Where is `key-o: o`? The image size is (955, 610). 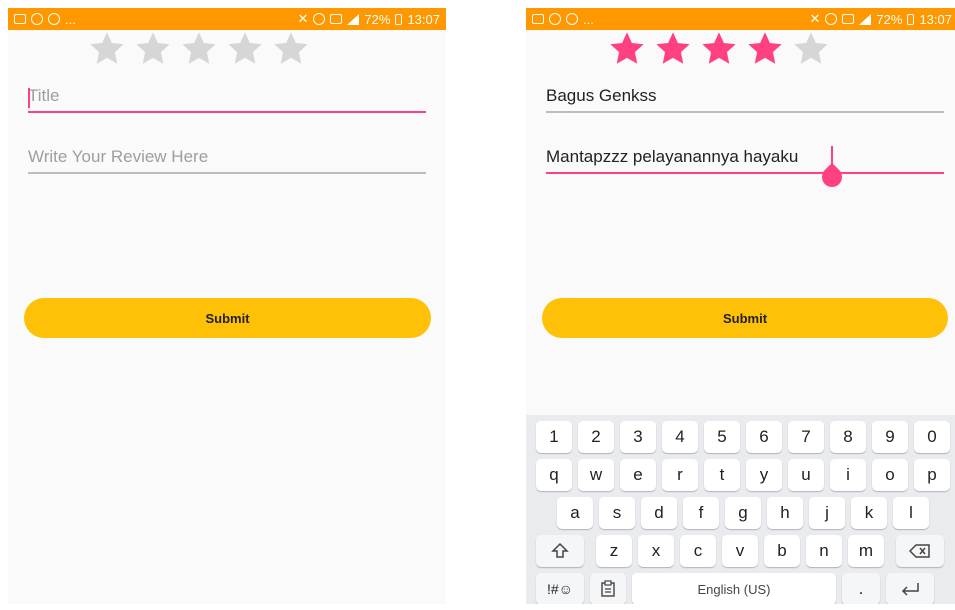 key-o: o is located at coordinates (890, 475).